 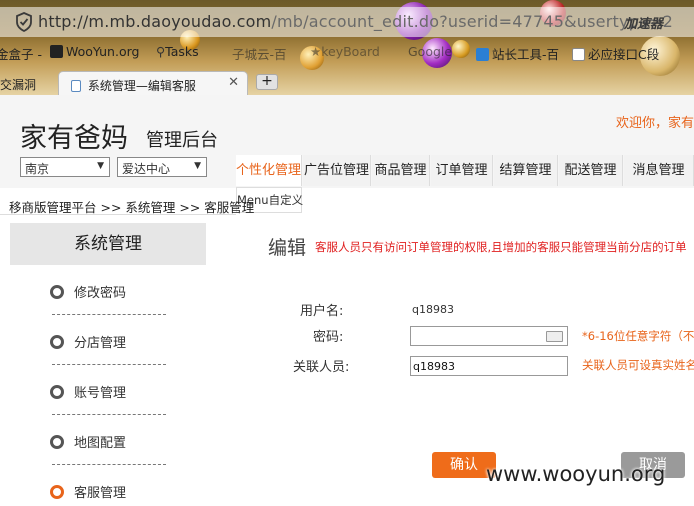 What do you see at coordinates (56, 51) in the screenshot?
I see `wooyun-icon` at bounding box center [56, 51].